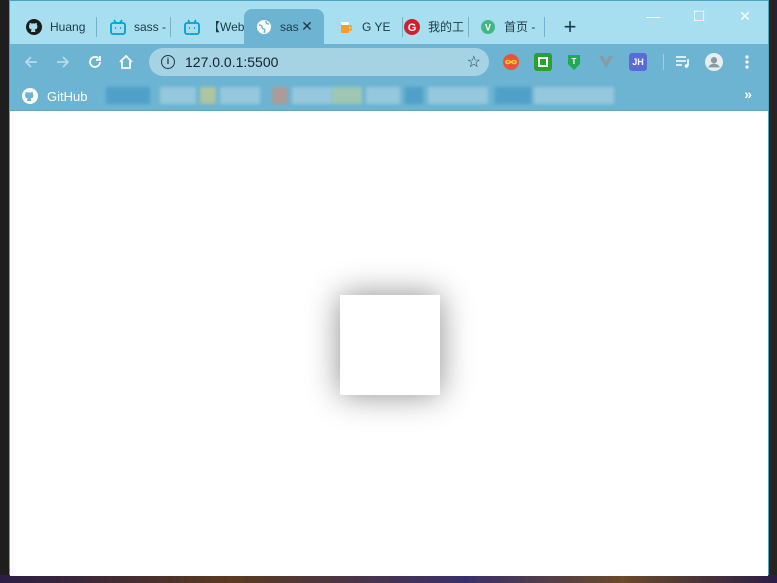 The width and height of the screenshot is (777, 583). Describe the element at coordinates (446, 27) in the screenshot. I see `tab-title: 我的工` at that location.